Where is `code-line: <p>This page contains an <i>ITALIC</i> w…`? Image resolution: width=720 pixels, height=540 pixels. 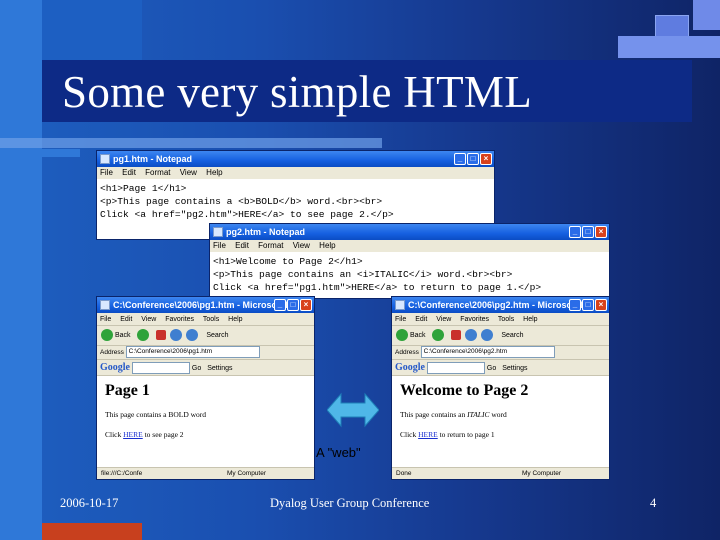
code-line: <p>This page contains an <i>ITALIC</i> w… is located at coordinates (363, 274).